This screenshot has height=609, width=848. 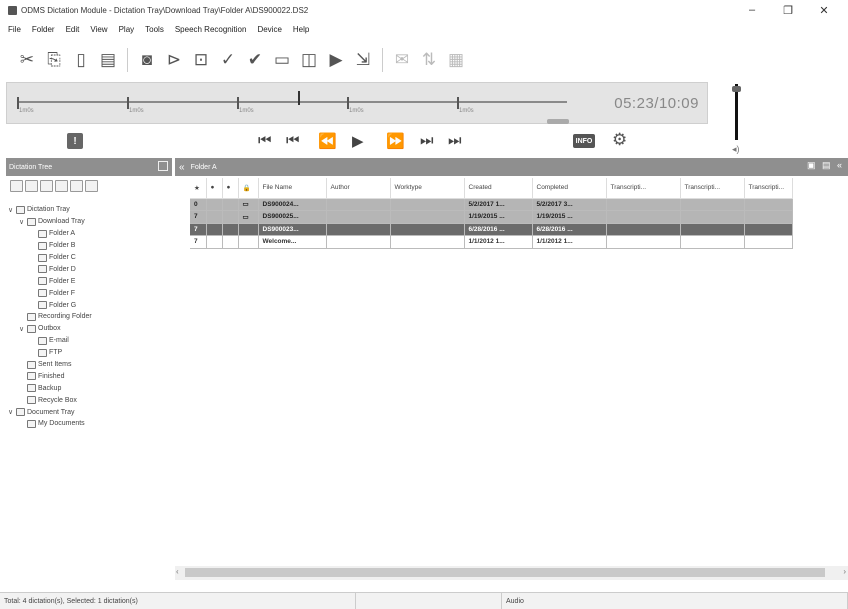 I want to click on tree-node: ∨ Dictation Tray, so click(x=89, y=210).